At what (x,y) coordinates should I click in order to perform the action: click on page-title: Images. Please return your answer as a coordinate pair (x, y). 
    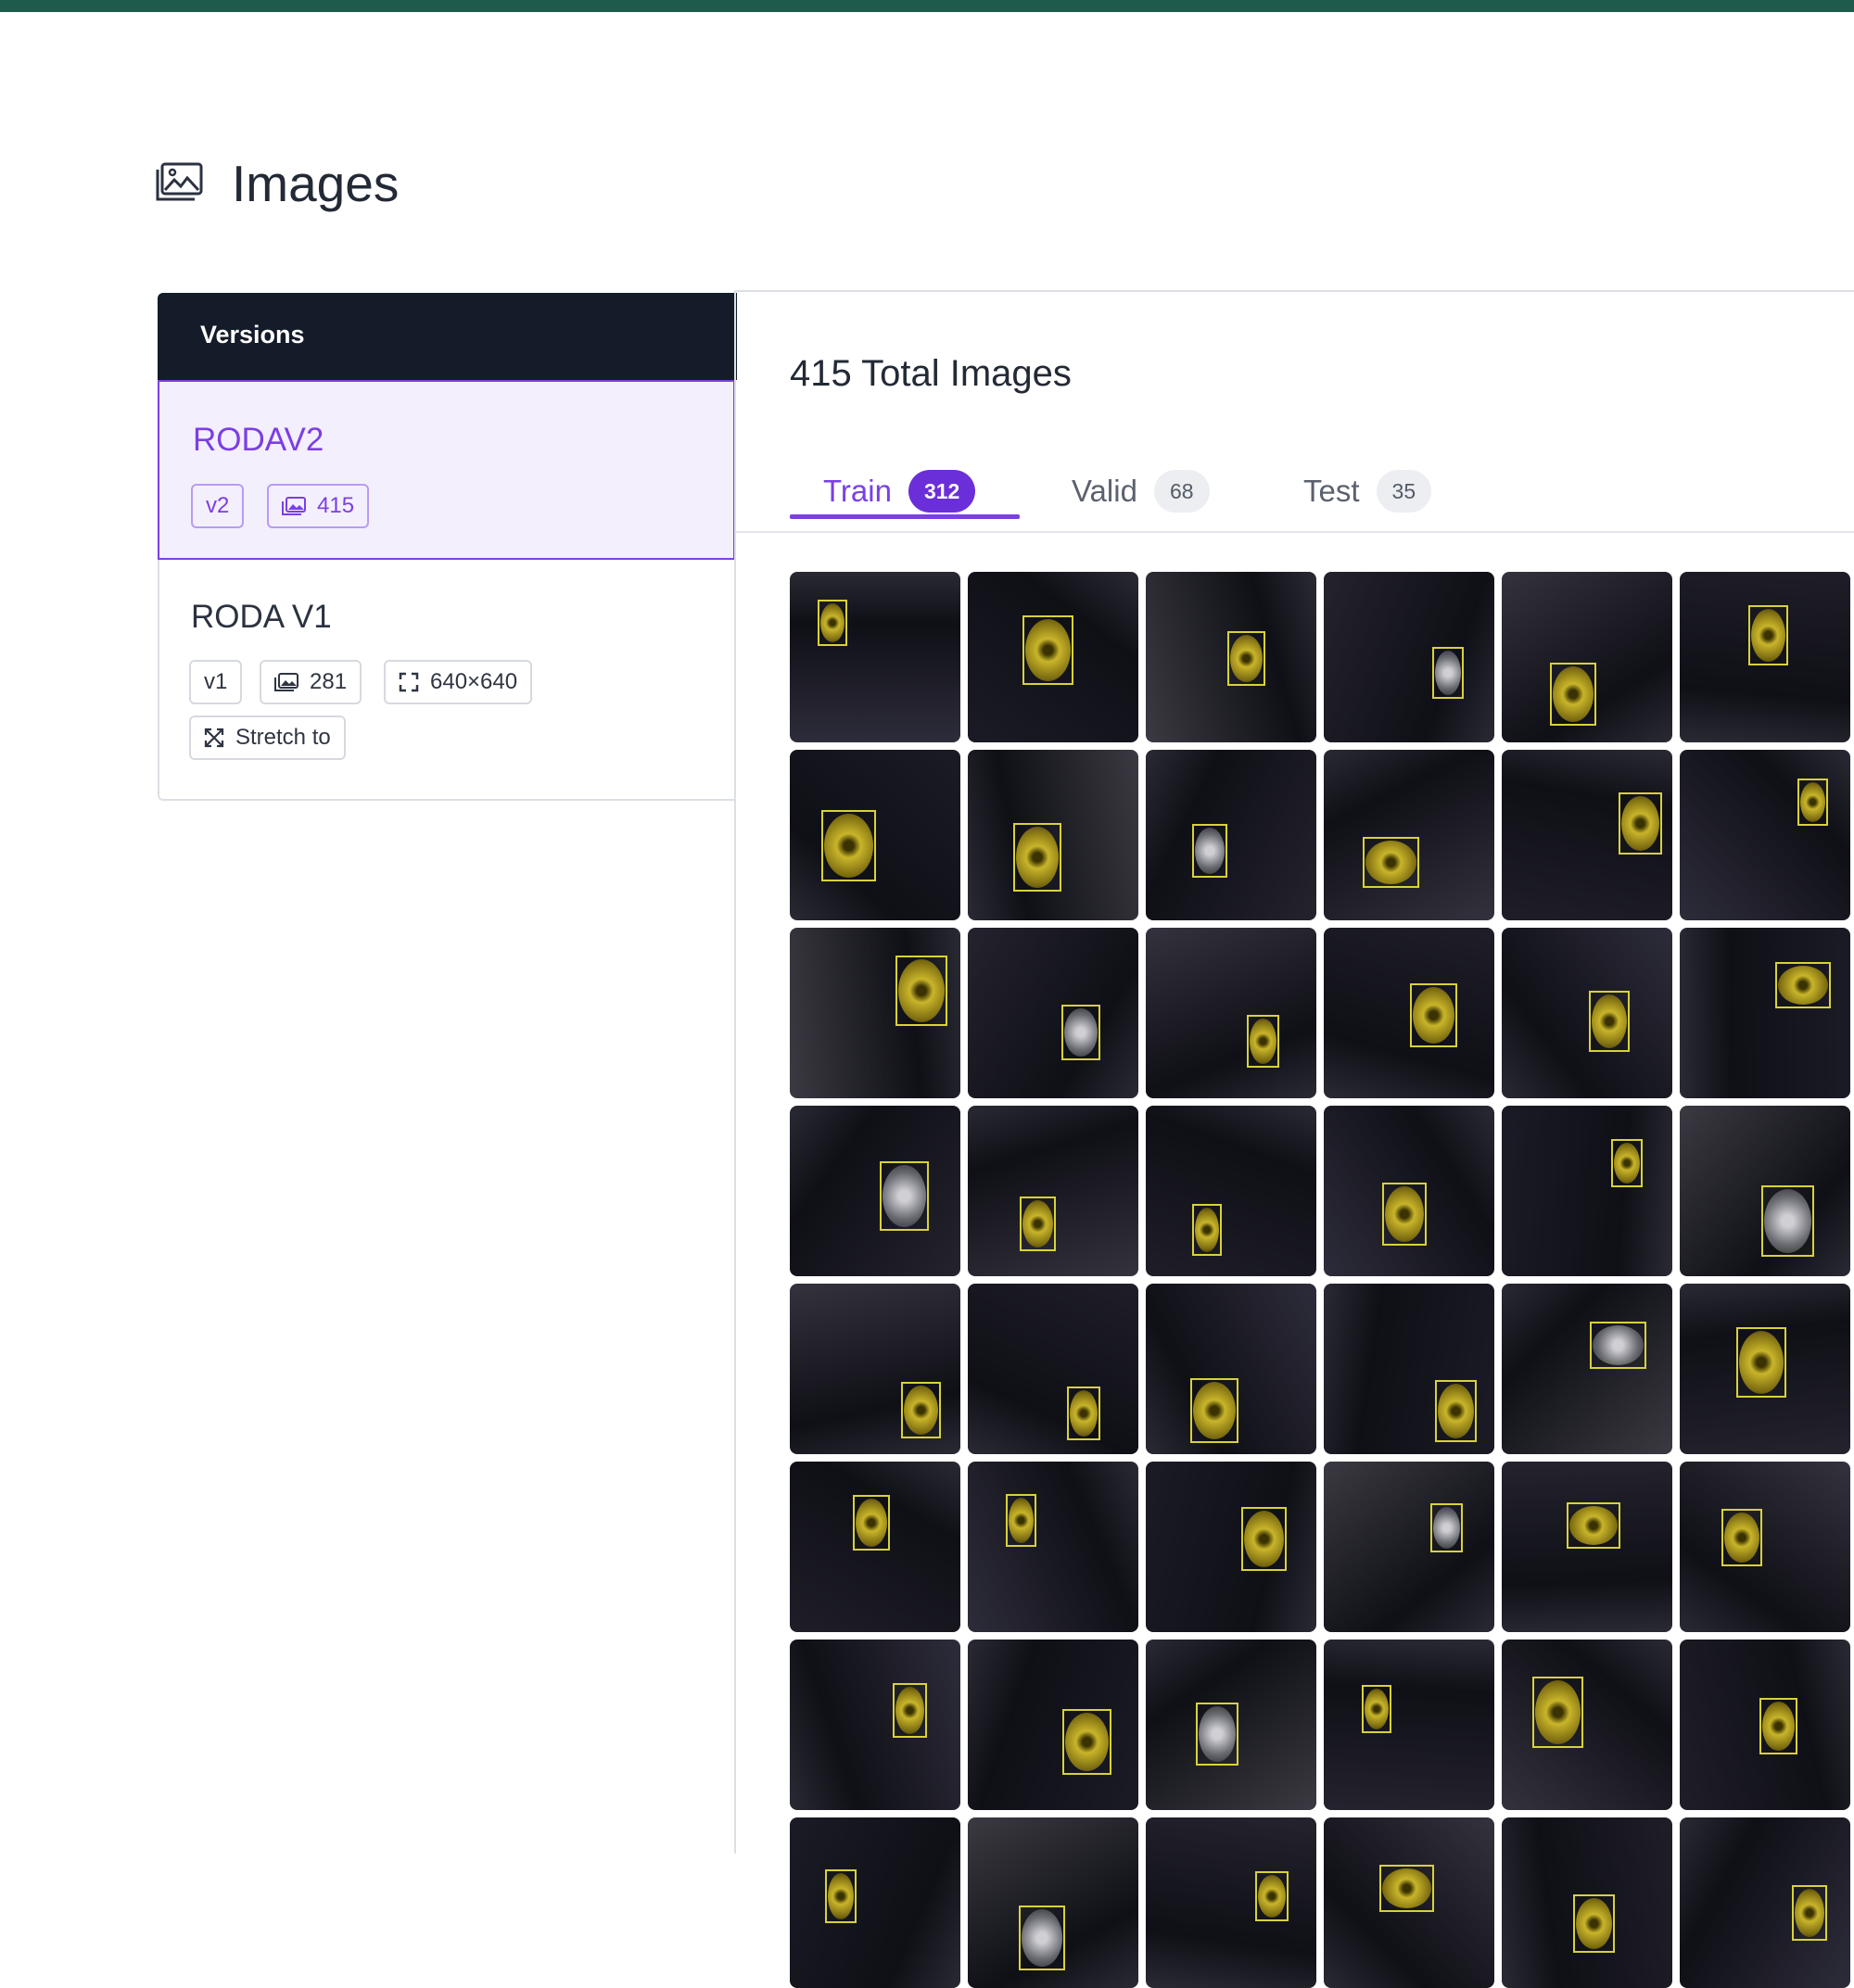
    Looking at the image, I should click on (316, 183).